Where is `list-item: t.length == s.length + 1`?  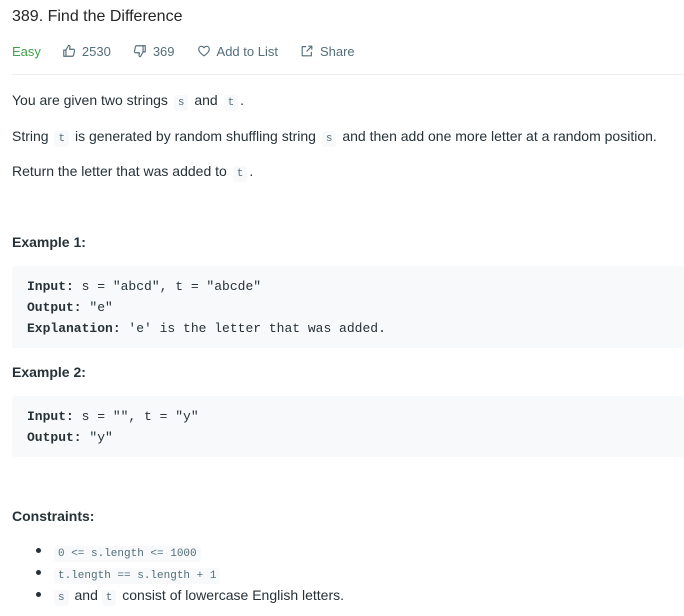
list-item: t.length == s.length + 1 is located at coordinates (178, 573).